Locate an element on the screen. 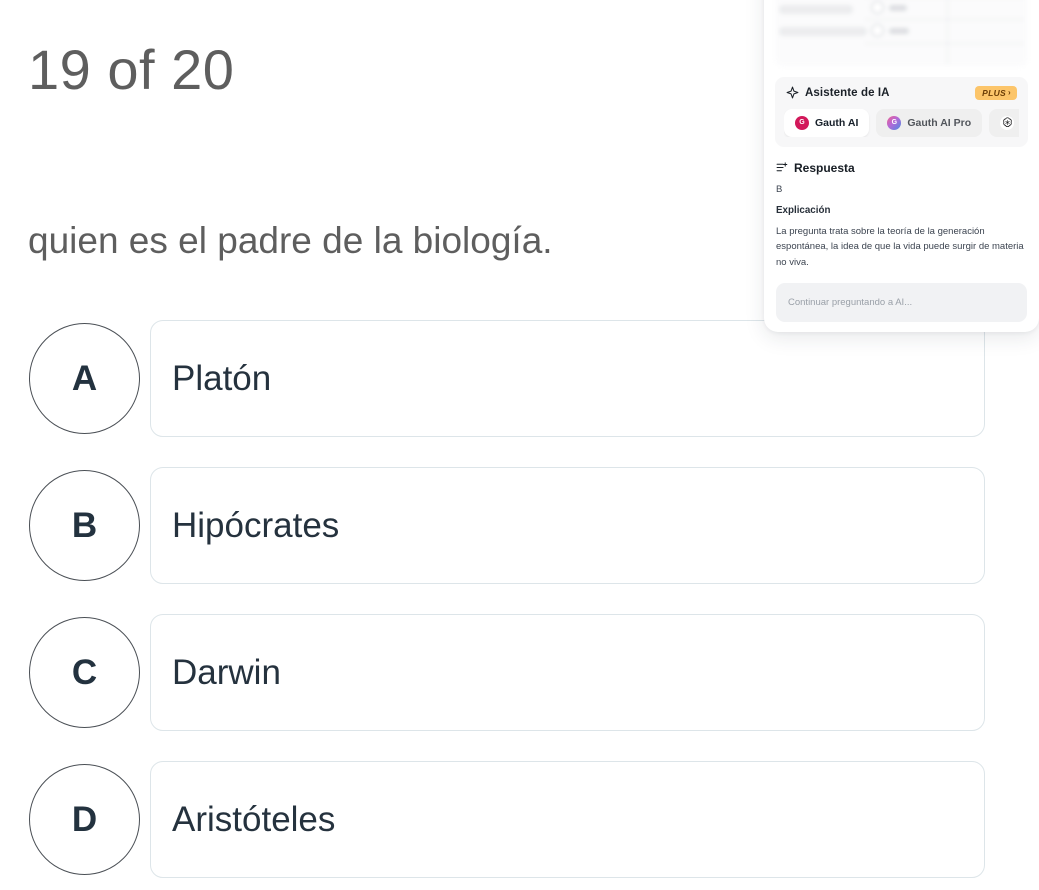  option-label-d: Aristóteles is located at coordinates (254, 819).